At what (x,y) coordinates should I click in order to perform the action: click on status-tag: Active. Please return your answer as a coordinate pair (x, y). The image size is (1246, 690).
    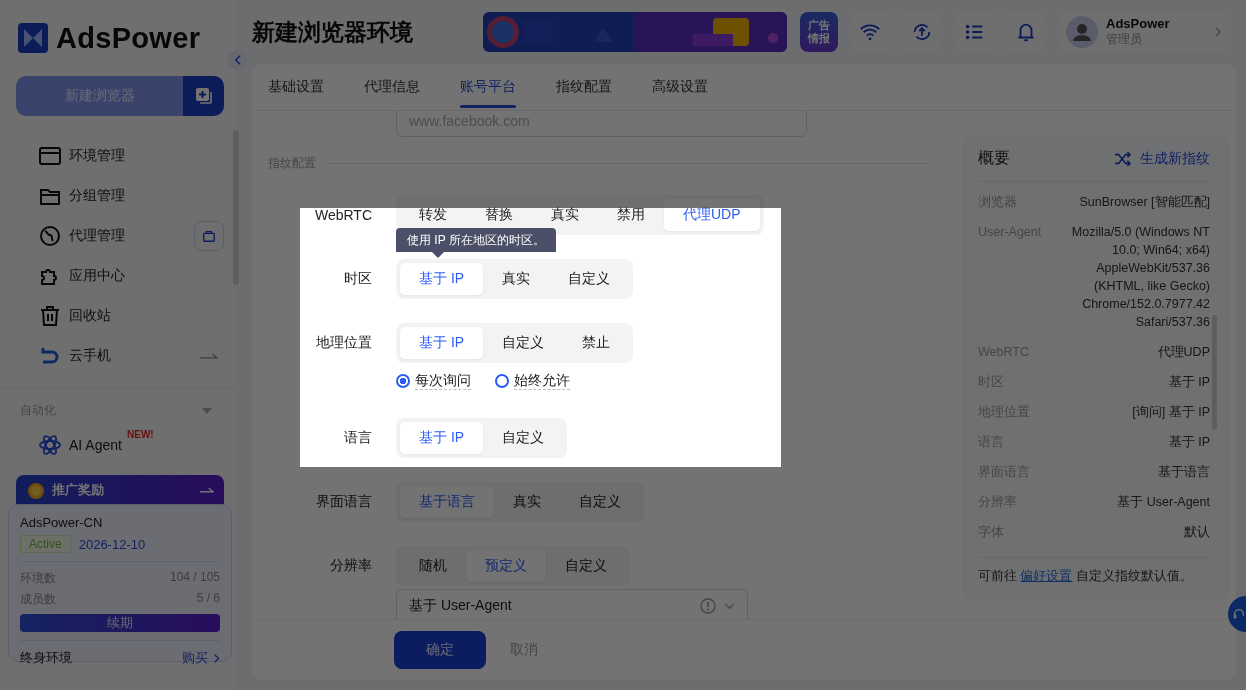
    Looking at the image, I should click on (45, 544).